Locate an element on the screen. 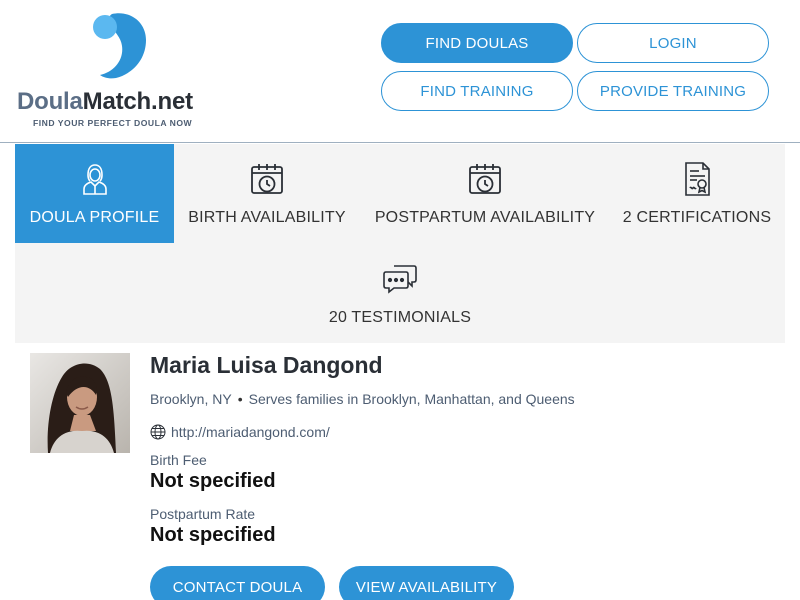 This screenshot has width=800, height=600. tab-testimonials: 20 TESTIMONIALS is located at coordinates (400, 293).